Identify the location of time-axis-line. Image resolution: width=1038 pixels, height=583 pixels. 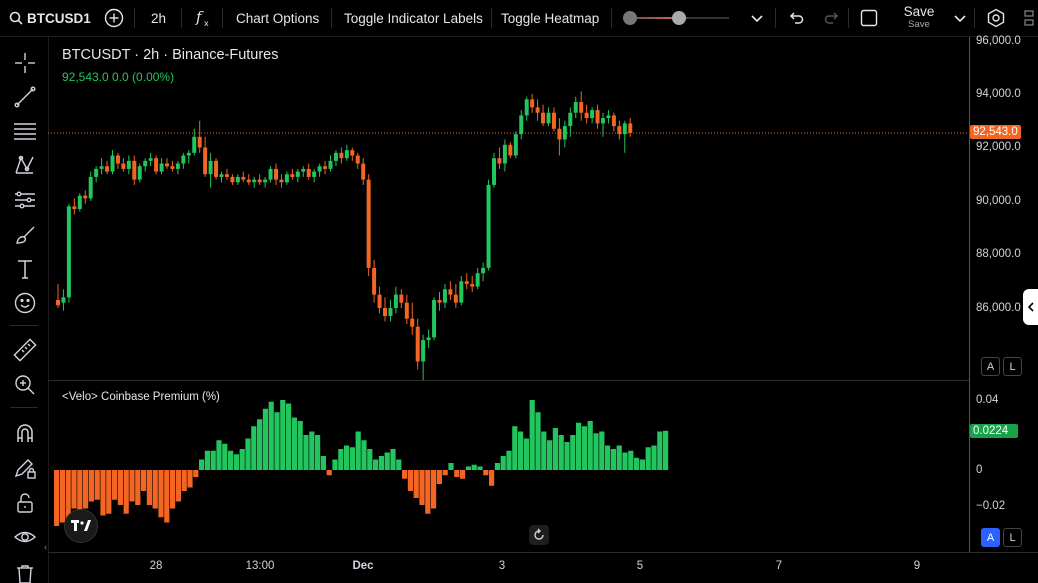
(543, 552).